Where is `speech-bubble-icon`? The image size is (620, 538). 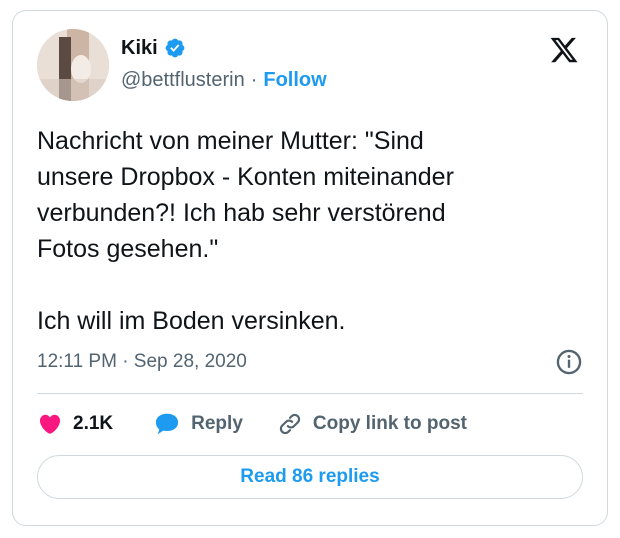 speech-bubble-icon is located at coordinates (167, 424).